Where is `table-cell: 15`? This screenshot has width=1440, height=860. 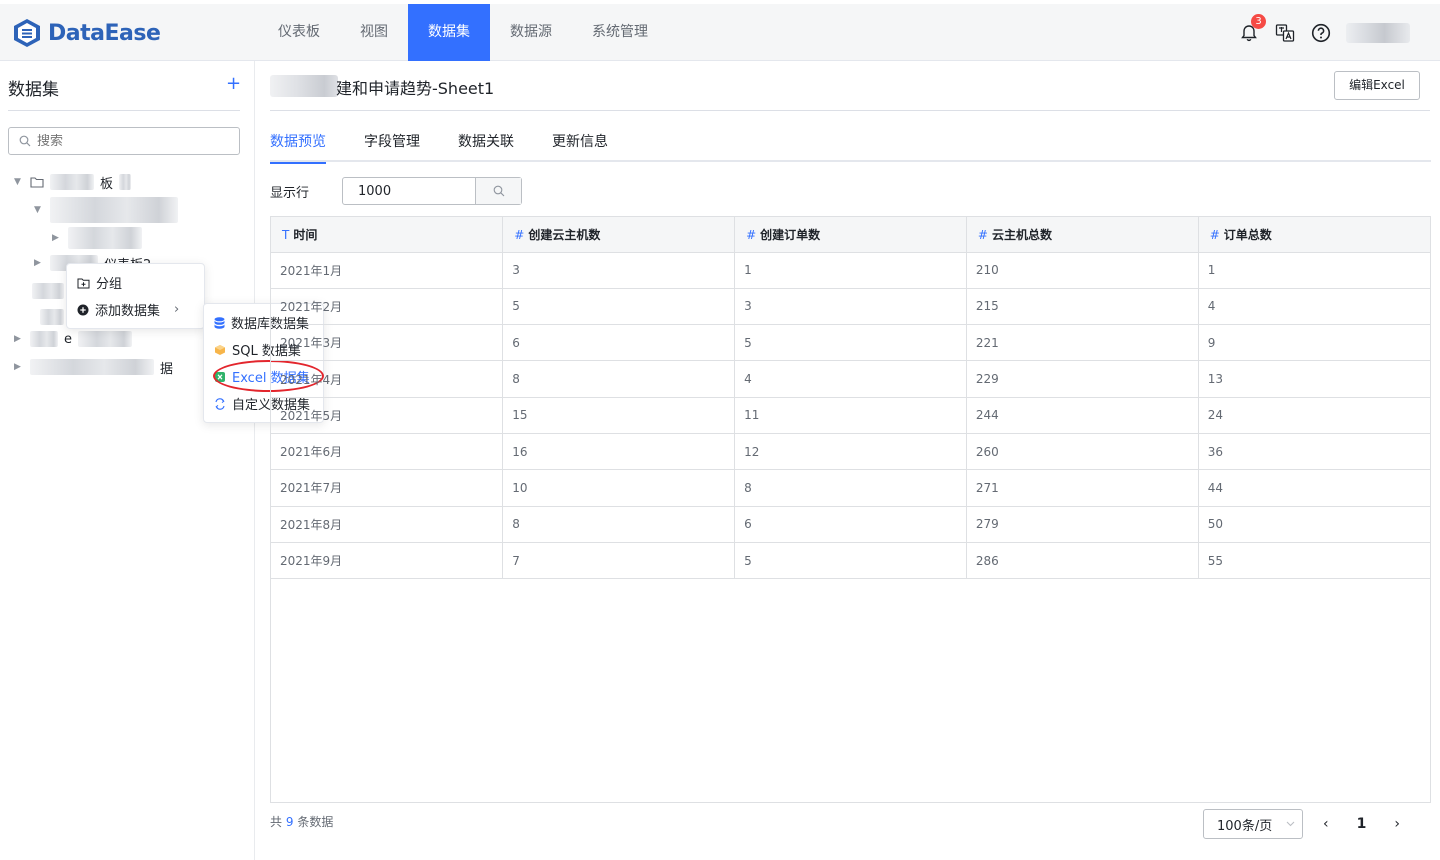 table-cell: 15 is located at coordinates (619, 415).